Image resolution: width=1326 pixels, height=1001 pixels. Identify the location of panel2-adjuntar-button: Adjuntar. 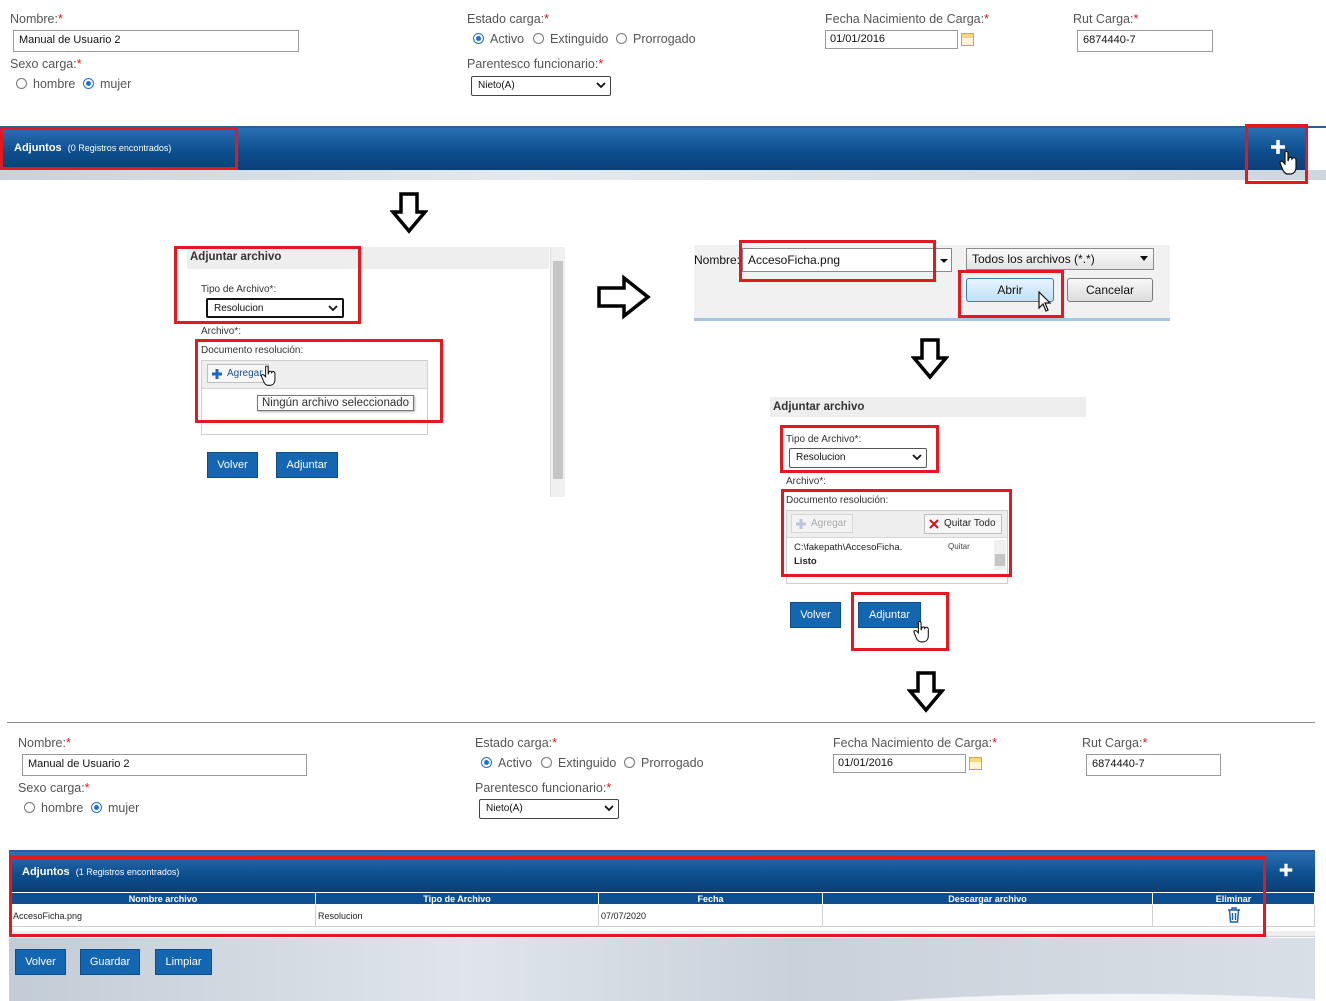
(889, 615).